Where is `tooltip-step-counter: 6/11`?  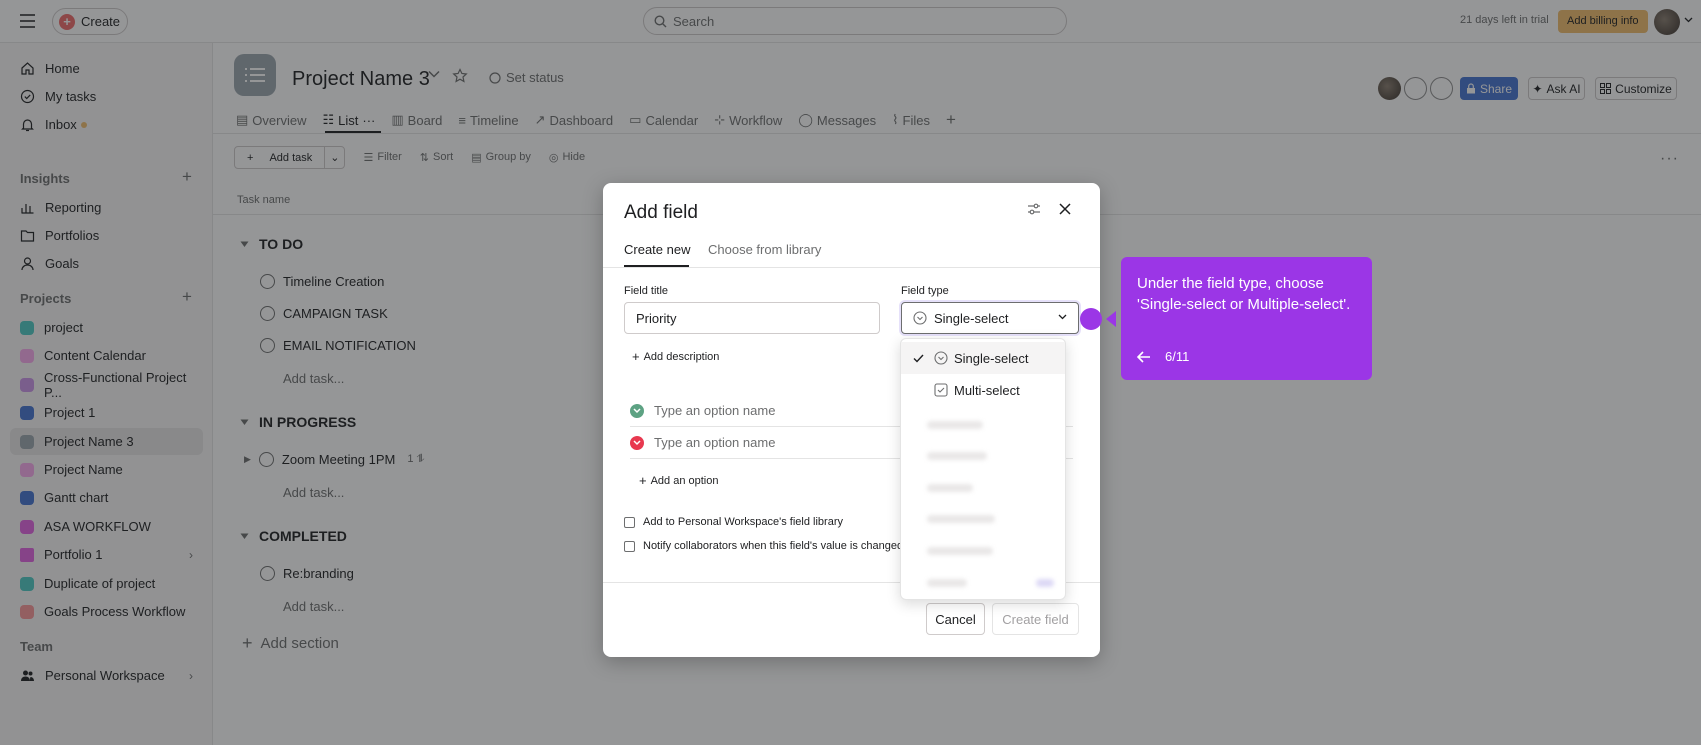
tooltip-step-counter: 6/11 is located at coordinates (1177, 356).